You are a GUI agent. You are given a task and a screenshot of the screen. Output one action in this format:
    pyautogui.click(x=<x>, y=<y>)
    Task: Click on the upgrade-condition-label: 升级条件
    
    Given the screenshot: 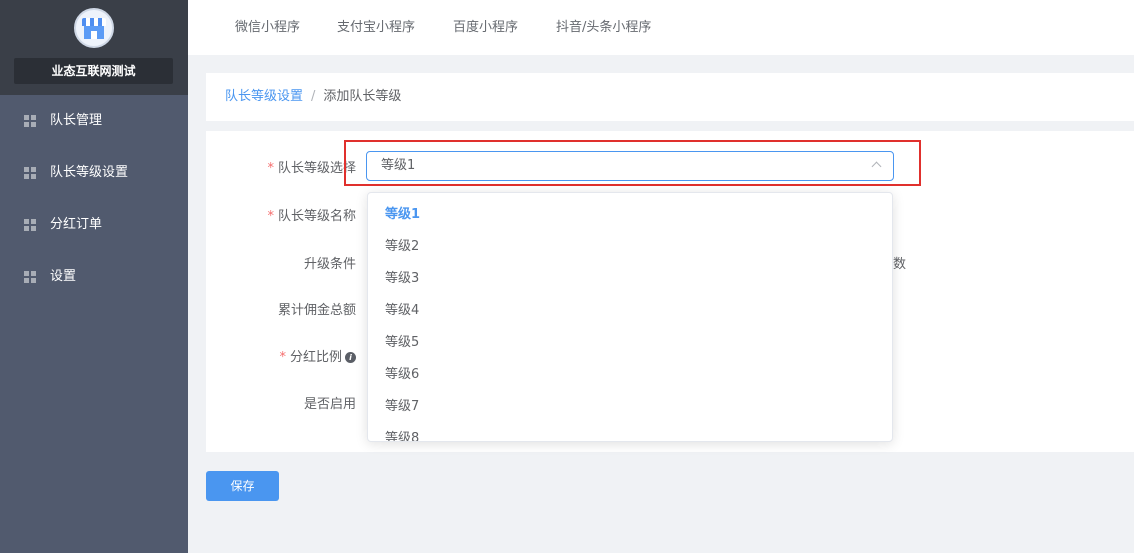 What is the action you would take?
    pyautogui.click(x=329, y=264)
    